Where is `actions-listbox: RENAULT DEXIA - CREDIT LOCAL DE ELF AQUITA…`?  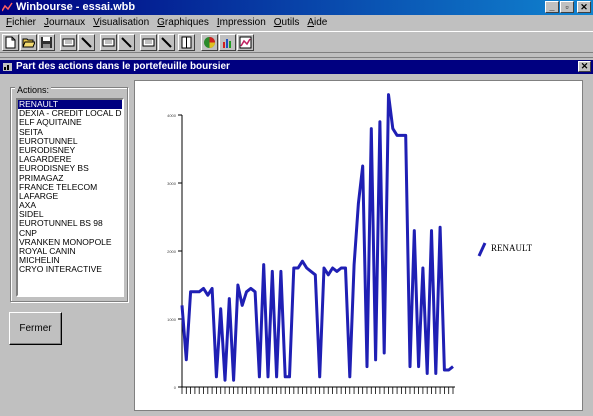
actions-listbox: RENAULT DEXIA - CREDIT LOCAL DE ELF AQUITA… is located at coordinates (70, 197).